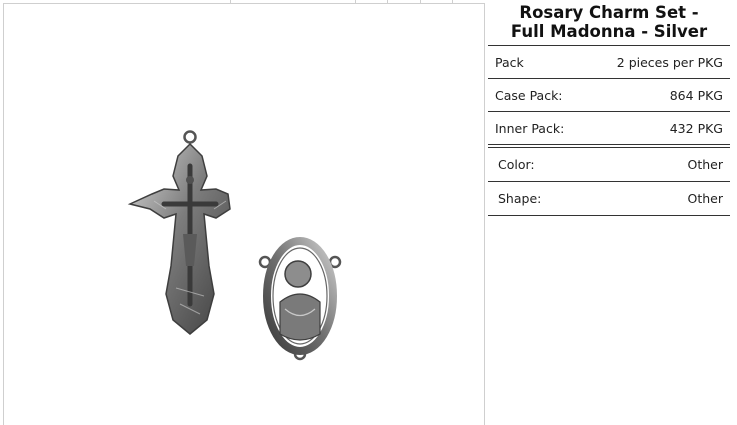 This screenshot has width=737, height=425. Describe the element at coordinates (516, 164) in the screenshot. I see `spec-label: Color:` at that location.